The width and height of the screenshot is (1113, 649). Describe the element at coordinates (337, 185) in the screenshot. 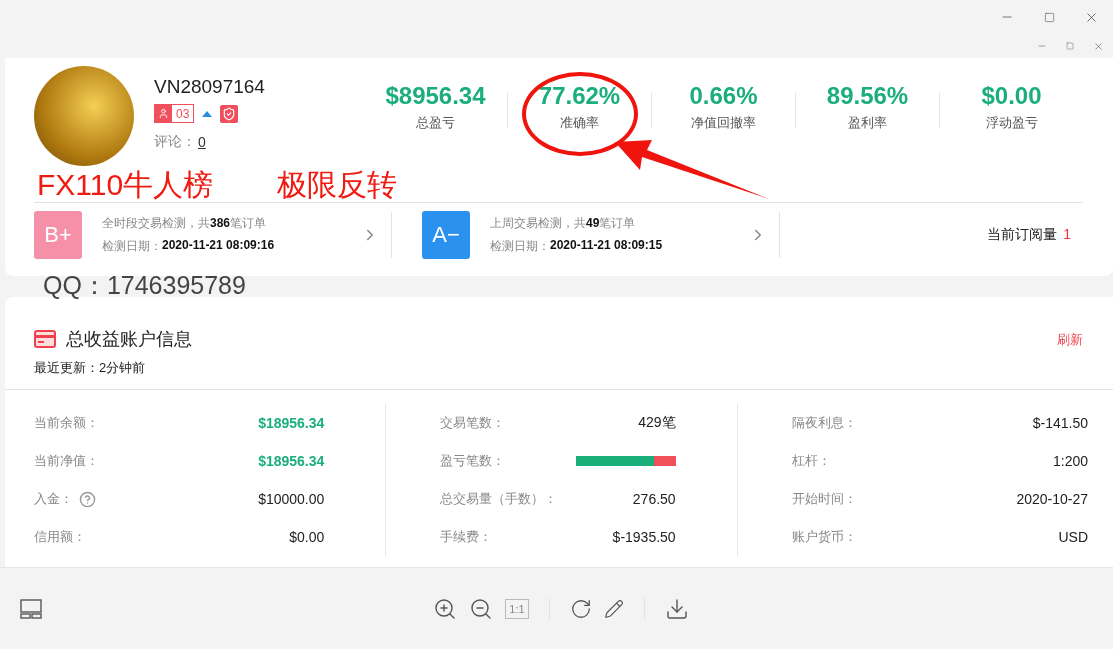

I see `annotation-text: 极限反转` at that location.